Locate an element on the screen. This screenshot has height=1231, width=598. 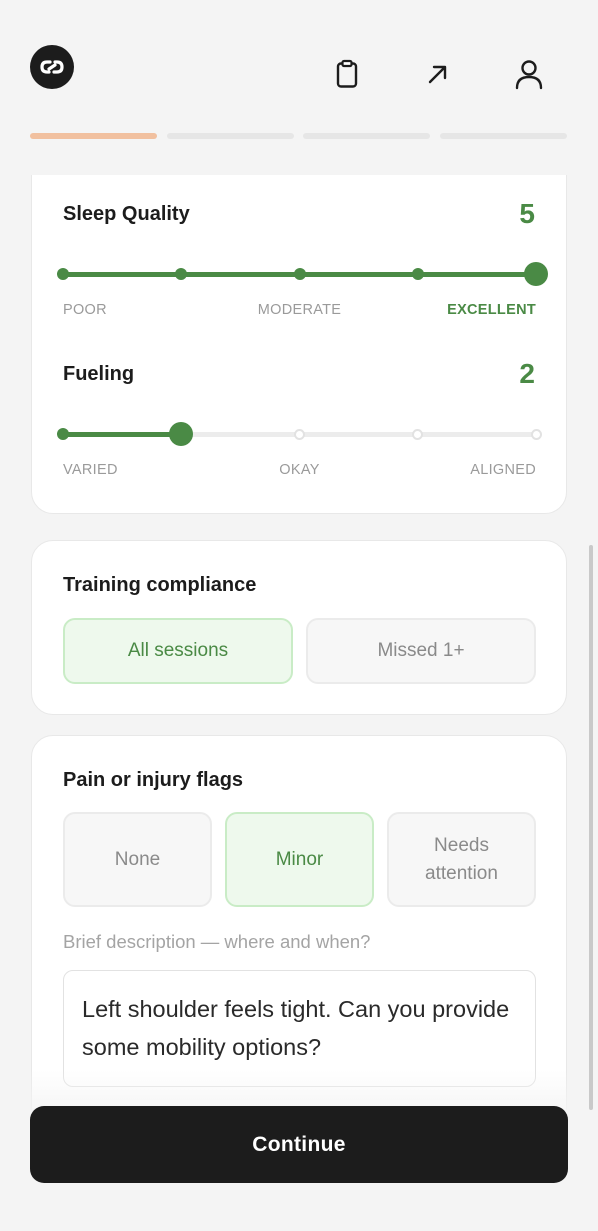
fueling-thumb is located at coordinates (181, 434).